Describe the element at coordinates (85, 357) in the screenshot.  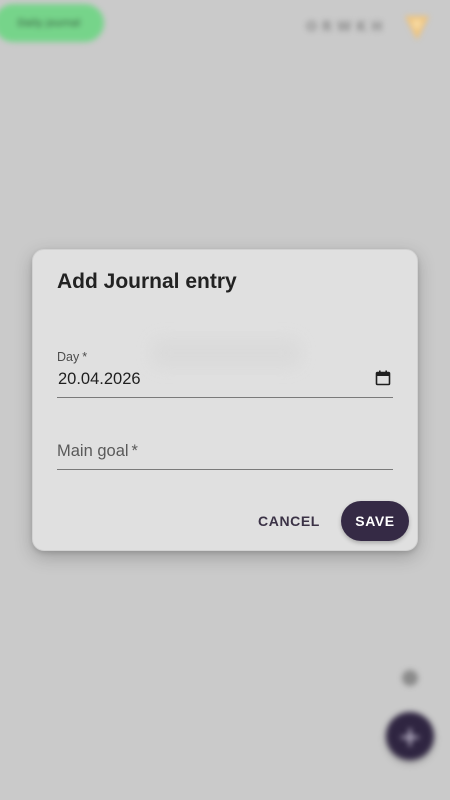
I see `day-required-mark: *` at that location.